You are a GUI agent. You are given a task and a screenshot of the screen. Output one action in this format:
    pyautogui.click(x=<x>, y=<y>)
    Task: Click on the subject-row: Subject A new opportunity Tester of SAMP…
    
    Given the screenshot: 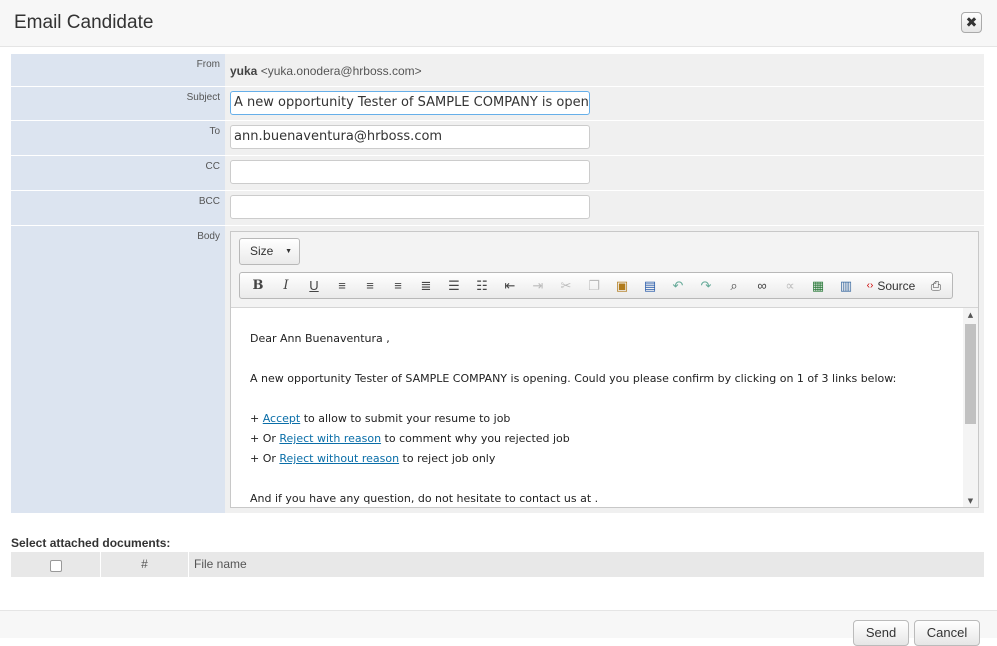 What is the action you would take?
    pyautogui.click(x=497, y=104)
    